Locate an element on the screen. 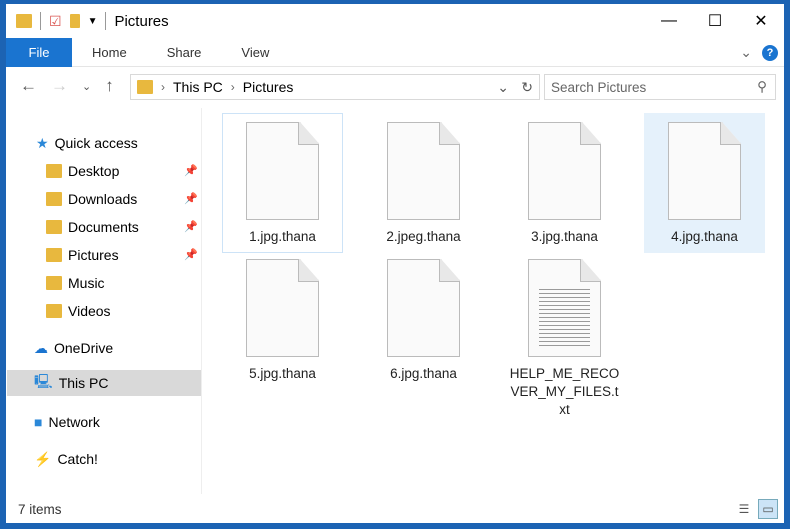  properties-icon: ☑ is located at coordinates (55, 21).